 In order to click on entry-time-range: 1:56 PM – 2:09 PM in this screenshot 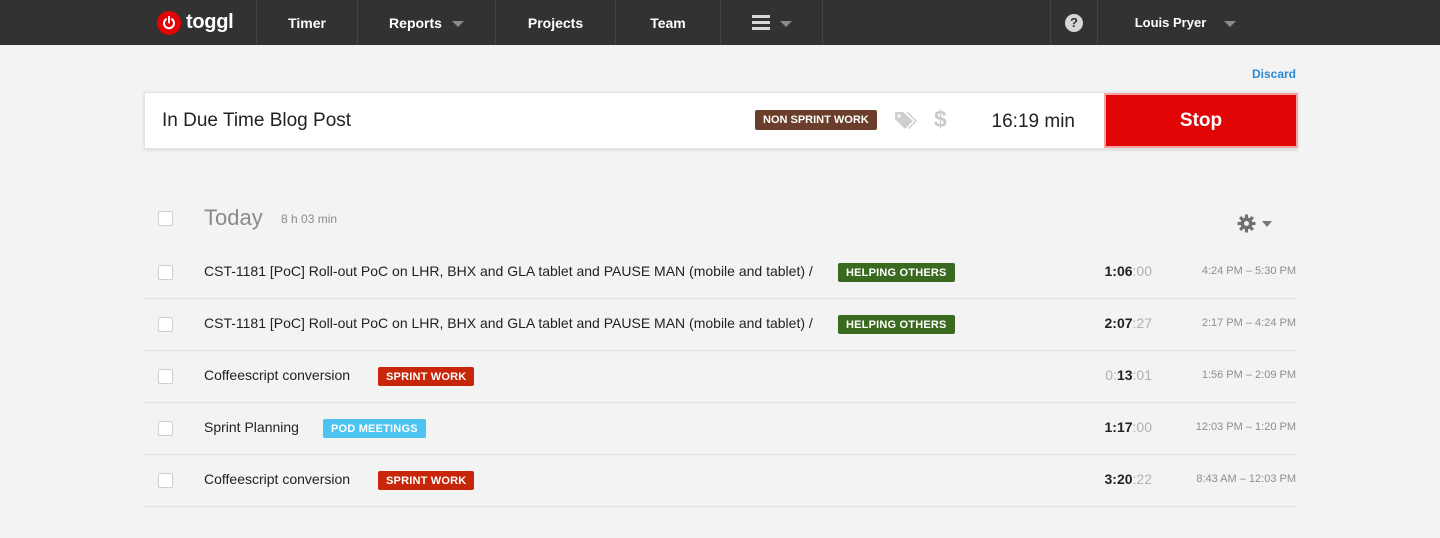, I will do `click(1249, 375)`.